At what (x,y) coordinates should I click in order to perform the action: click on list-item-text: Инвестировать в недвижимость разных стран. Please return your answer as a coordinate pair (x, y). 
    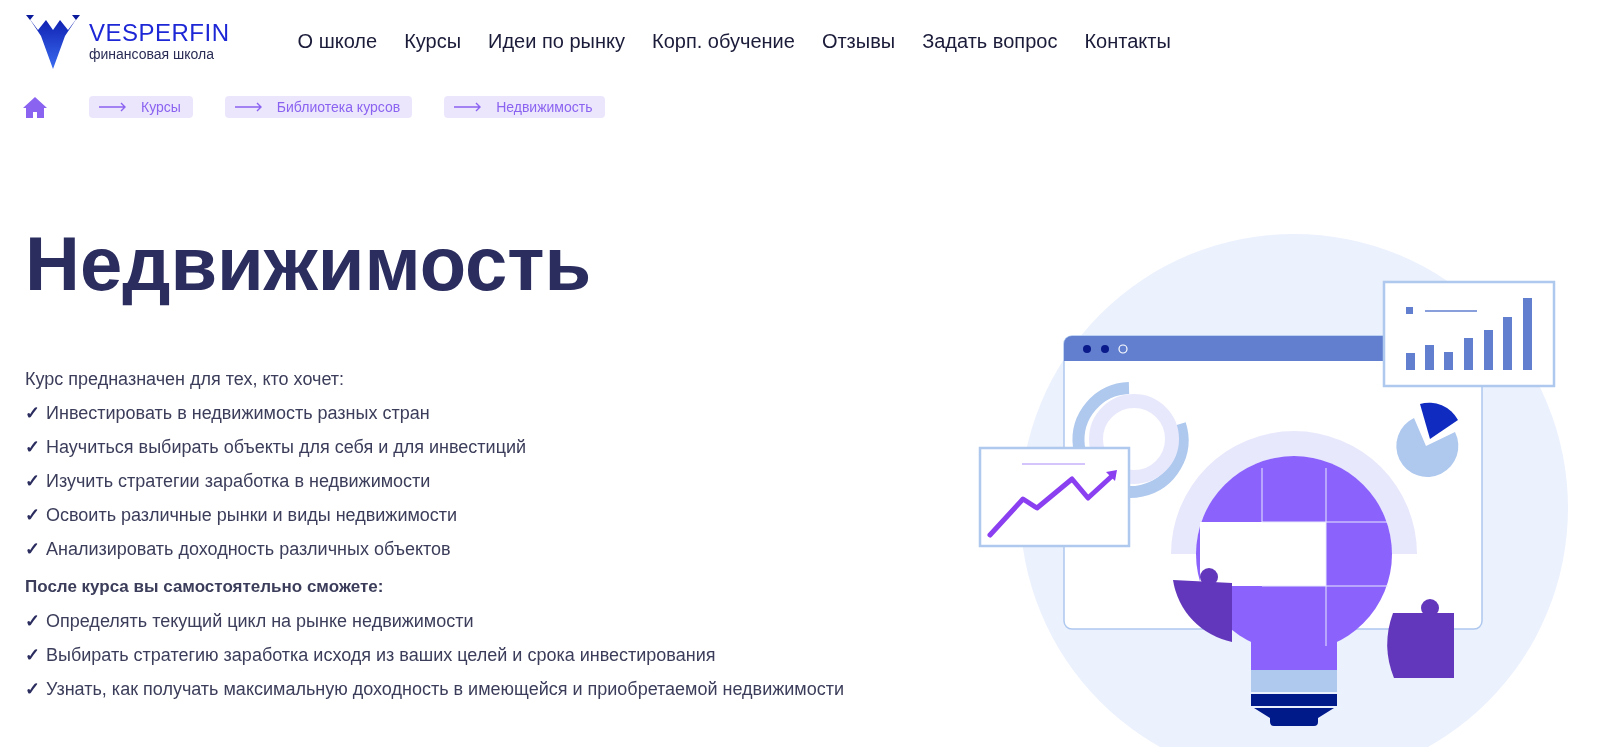
    Looking at the image, I should click on (238, 413).